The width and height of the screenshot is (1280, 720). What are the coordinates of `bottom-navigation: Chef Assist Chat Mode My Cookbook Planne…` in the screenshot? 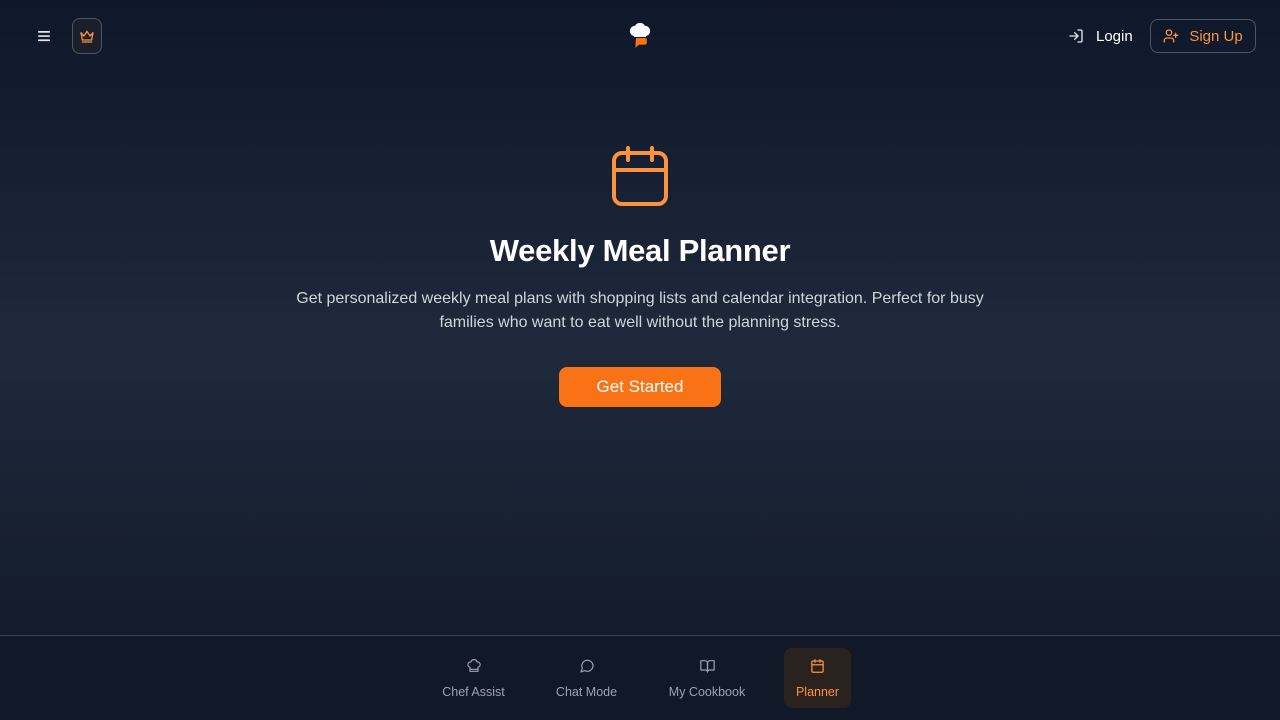 It's located at (640, 677).